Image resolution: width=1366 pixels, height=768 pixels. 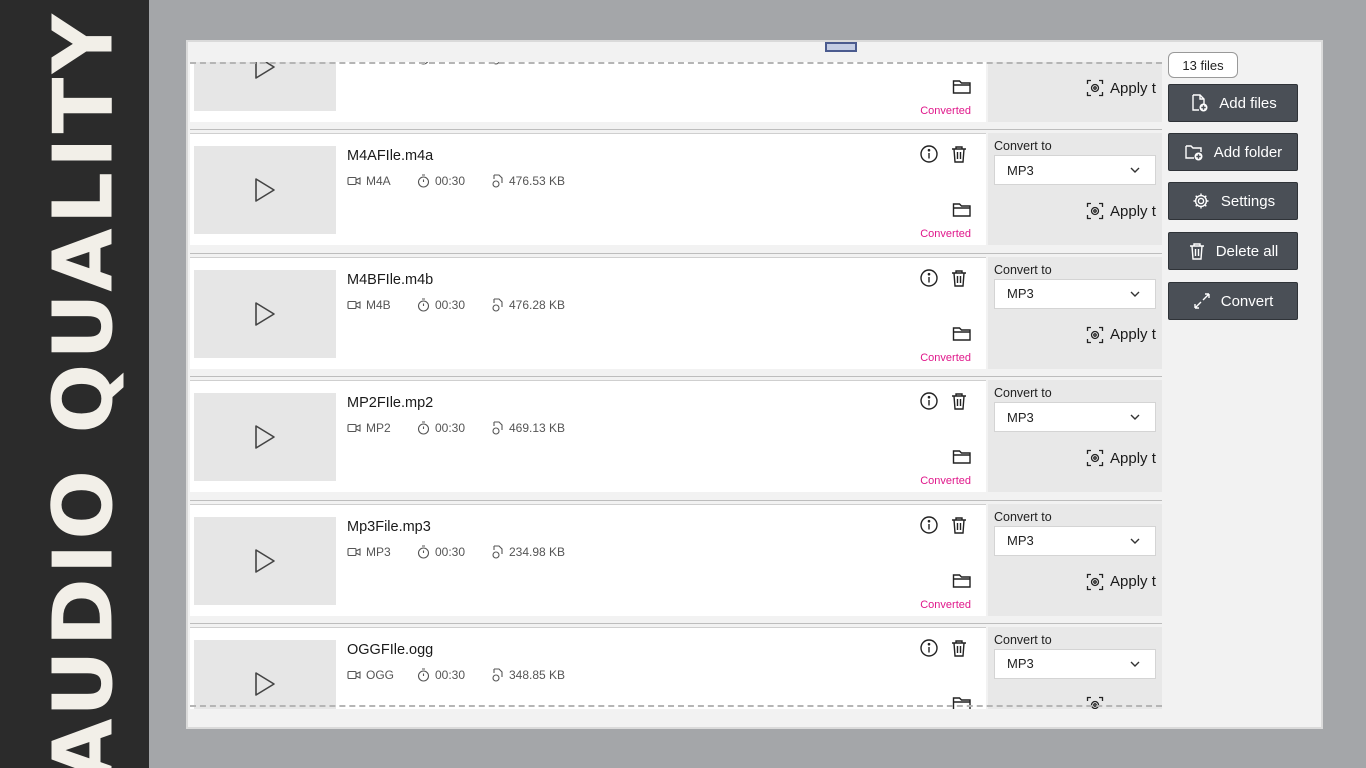 I want to click on add-folder-button: Add folder, so click(x=1233, y=152).